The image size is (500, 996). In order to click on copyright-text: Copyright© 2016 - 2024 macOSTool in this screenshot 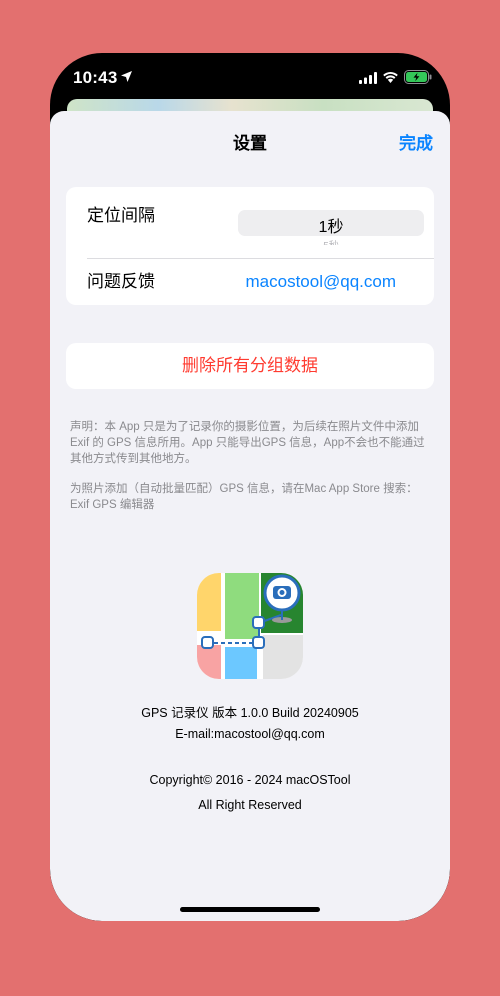, I will do `click(250, 780)`.